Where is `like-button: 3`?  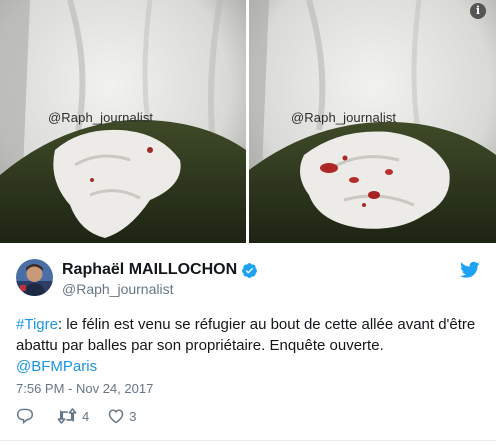 like-button: 3 is located at coordinates (121, 416).